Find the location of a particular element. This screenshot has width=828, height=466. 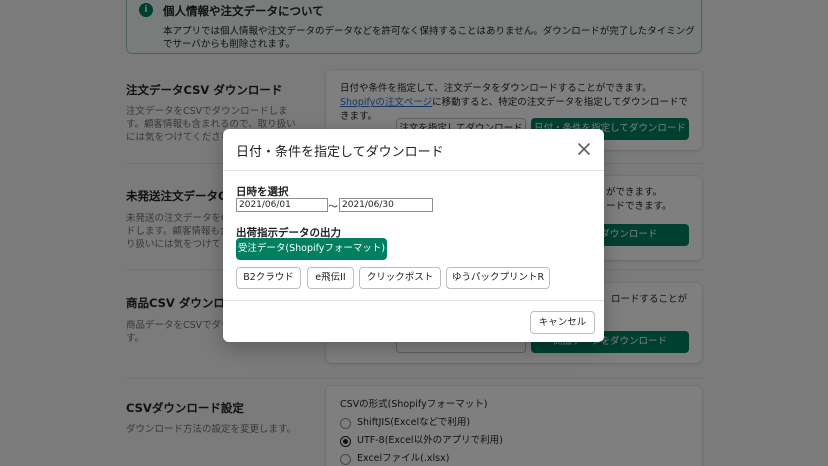

date-from-input: 2021/06/01 is located at coordinates (282, 205).